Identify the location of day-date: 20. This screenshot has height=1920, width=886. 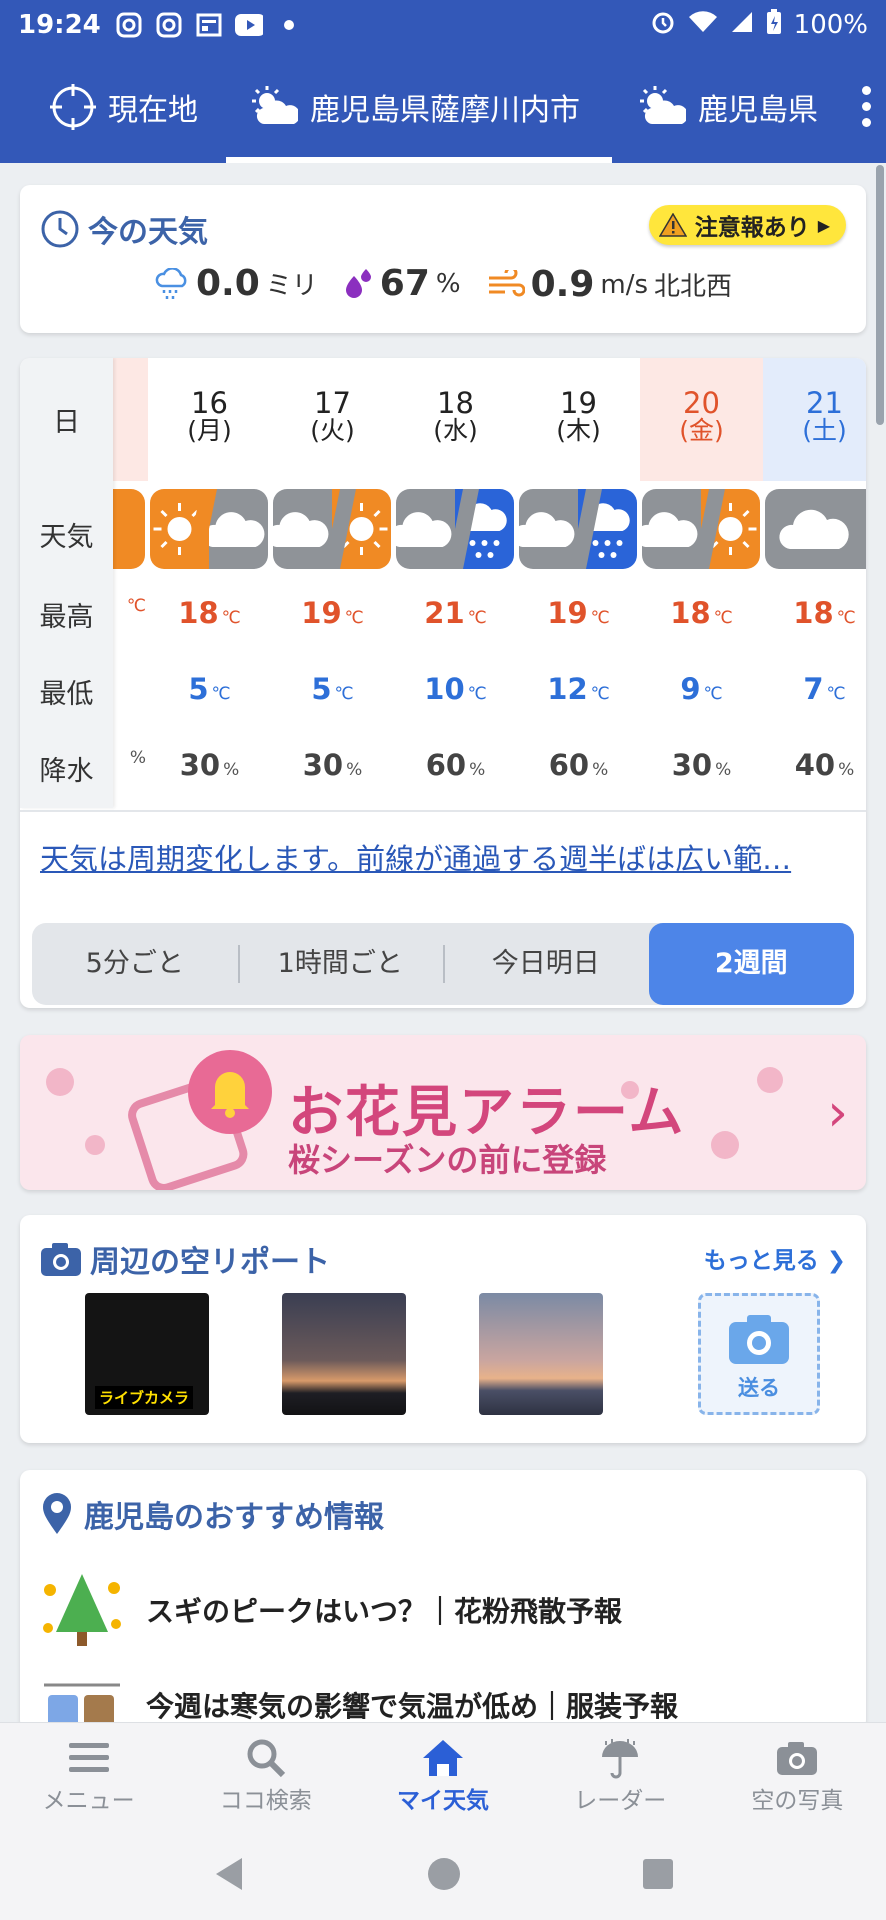
(701, 403).